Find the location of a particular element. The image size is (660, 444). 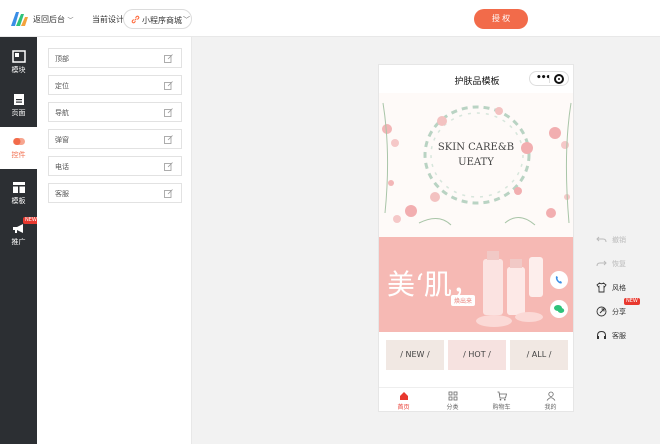

hero-image: SKIN CARE&B UEATY is located at coordinates (476, 165).